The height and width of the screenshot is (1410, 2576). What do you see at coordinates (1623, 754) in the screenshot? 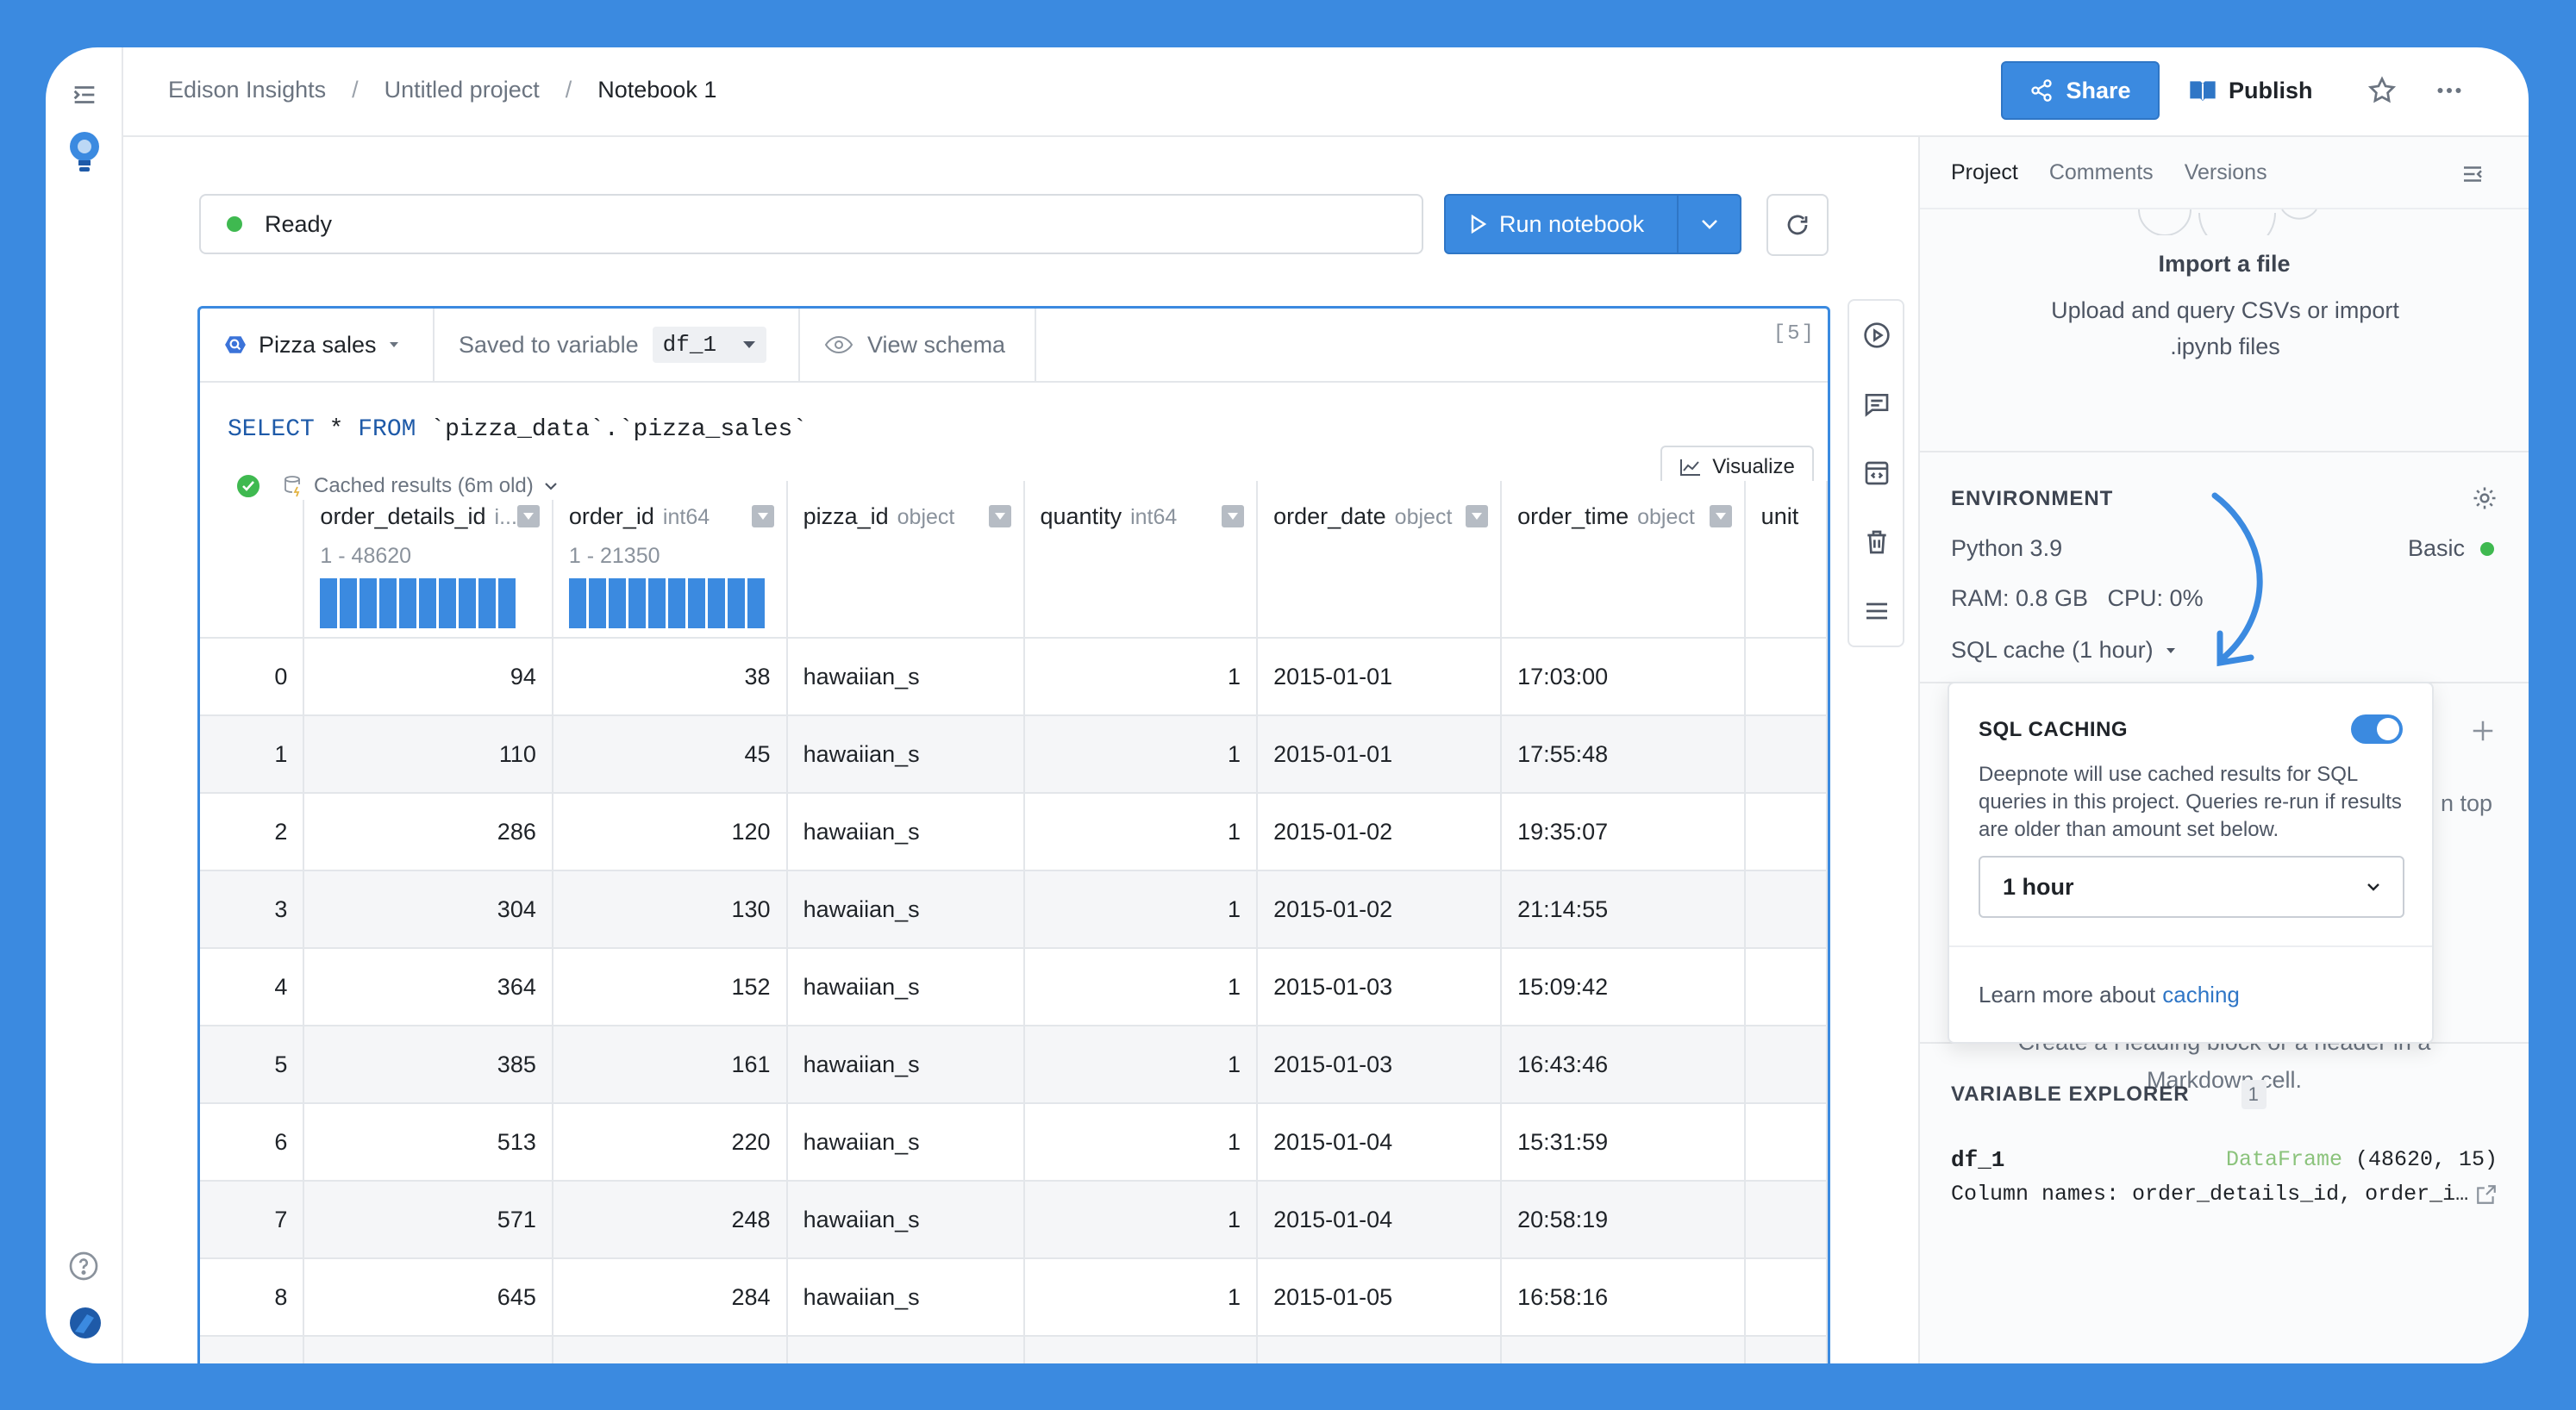
I see `table-cell: 17:55:48` at bounding box center [1623, 754].